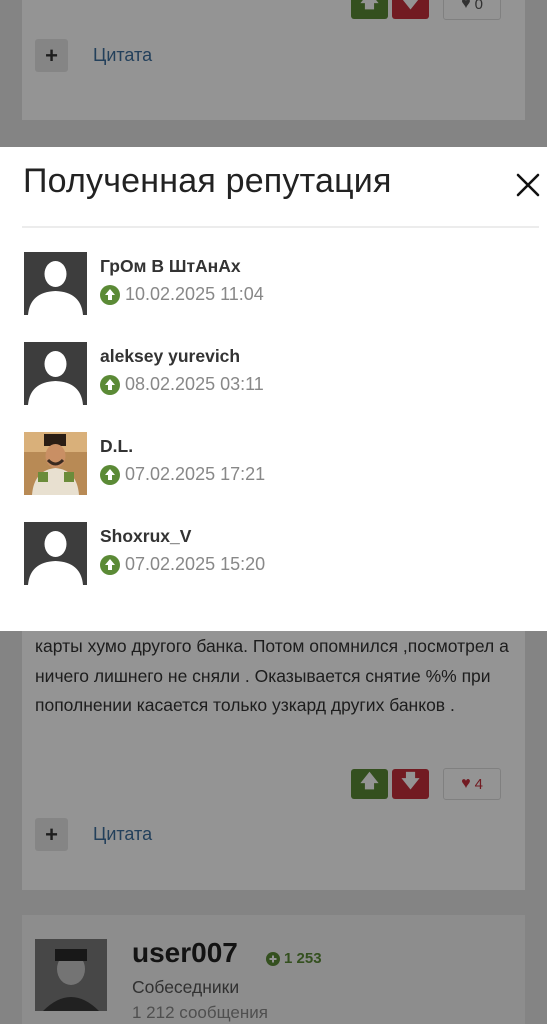  Describe the element at coordinates (195, 564) in the screenshot. I see `reputation-date: 07.02.2025 15:20` at that location.